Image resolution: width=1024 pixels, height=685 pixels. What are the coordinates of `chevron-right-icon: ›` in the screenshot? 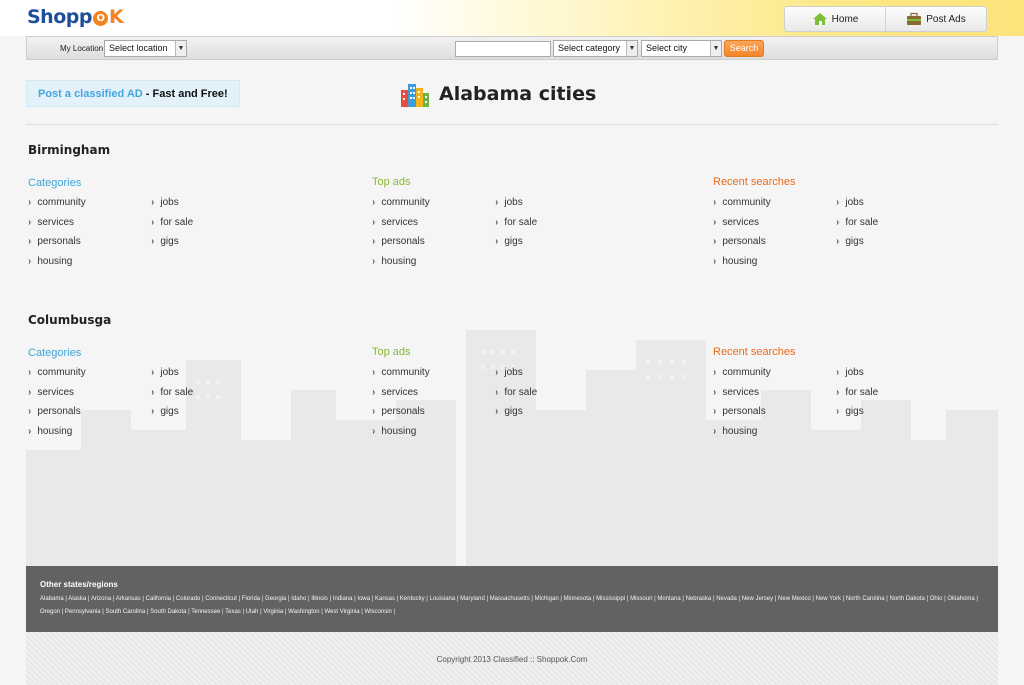 It's located at (374, 241).